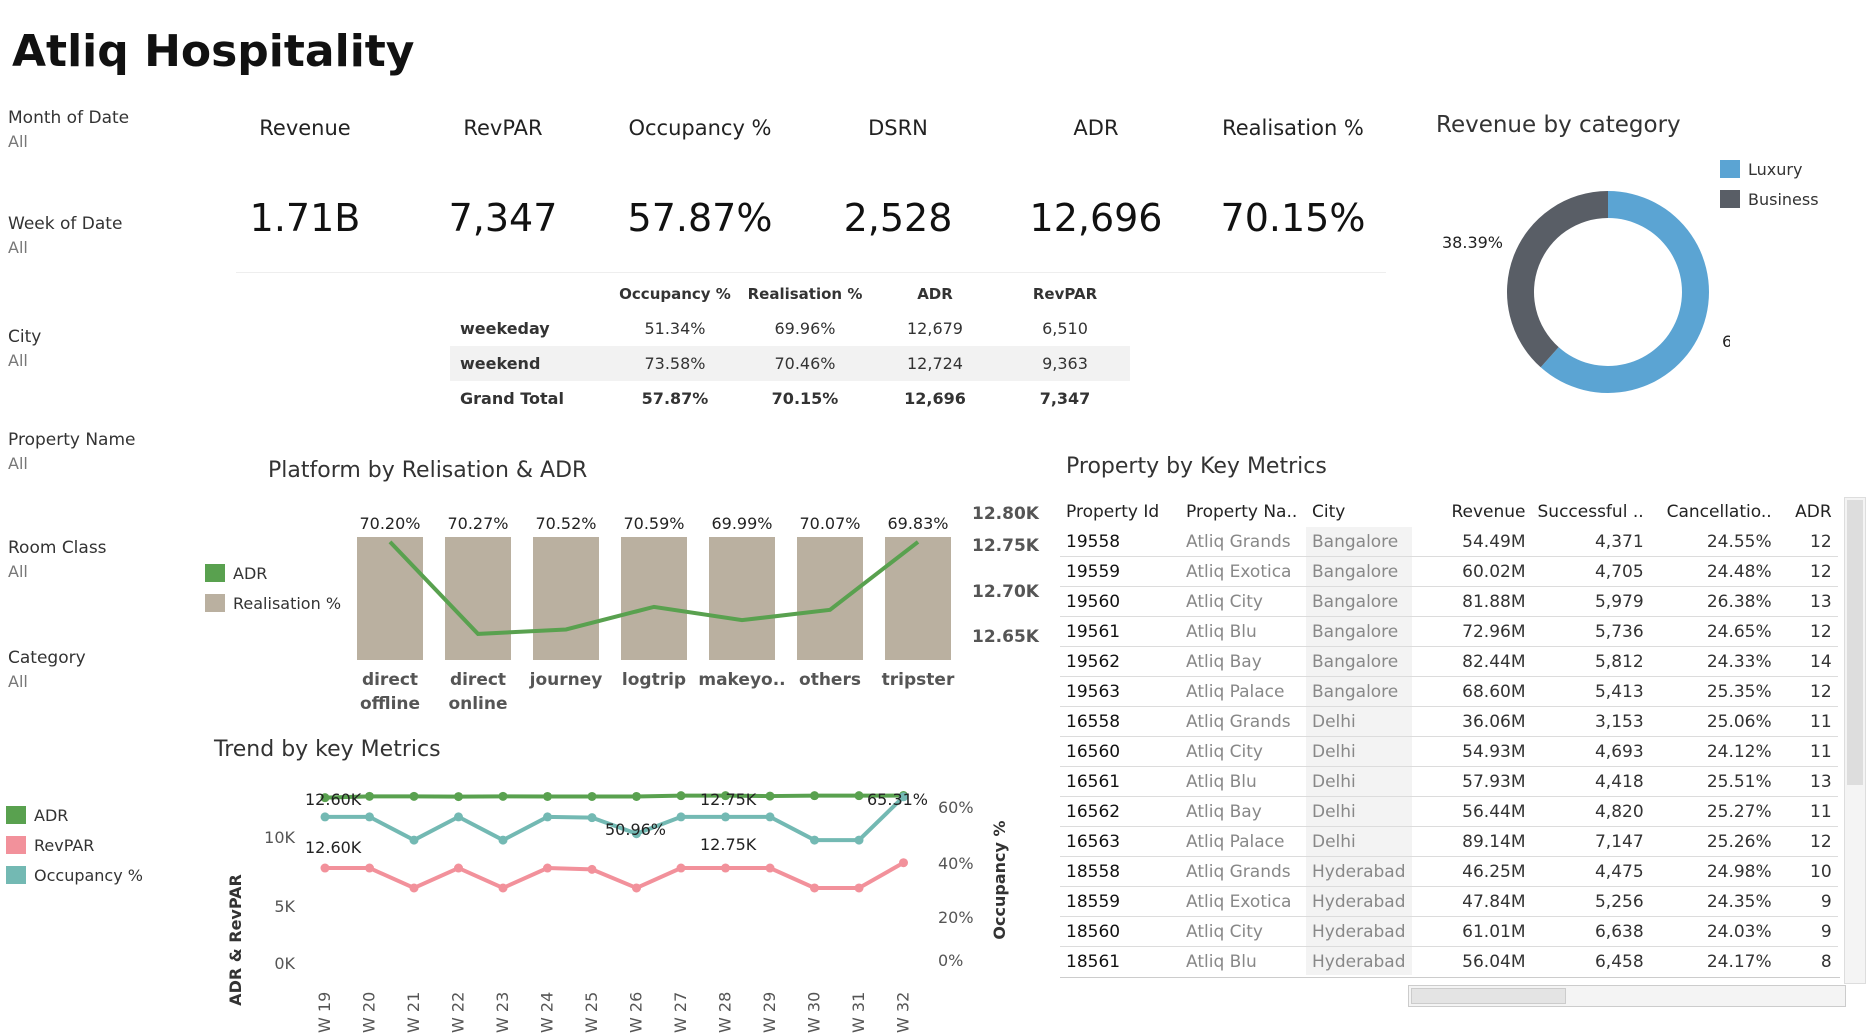 This screenshot has height=1035, width=1875. I want to click on table-row: 16560 Atliq City Delhi 54.93M 4,693 24.12% 11, so click(1449, 751).